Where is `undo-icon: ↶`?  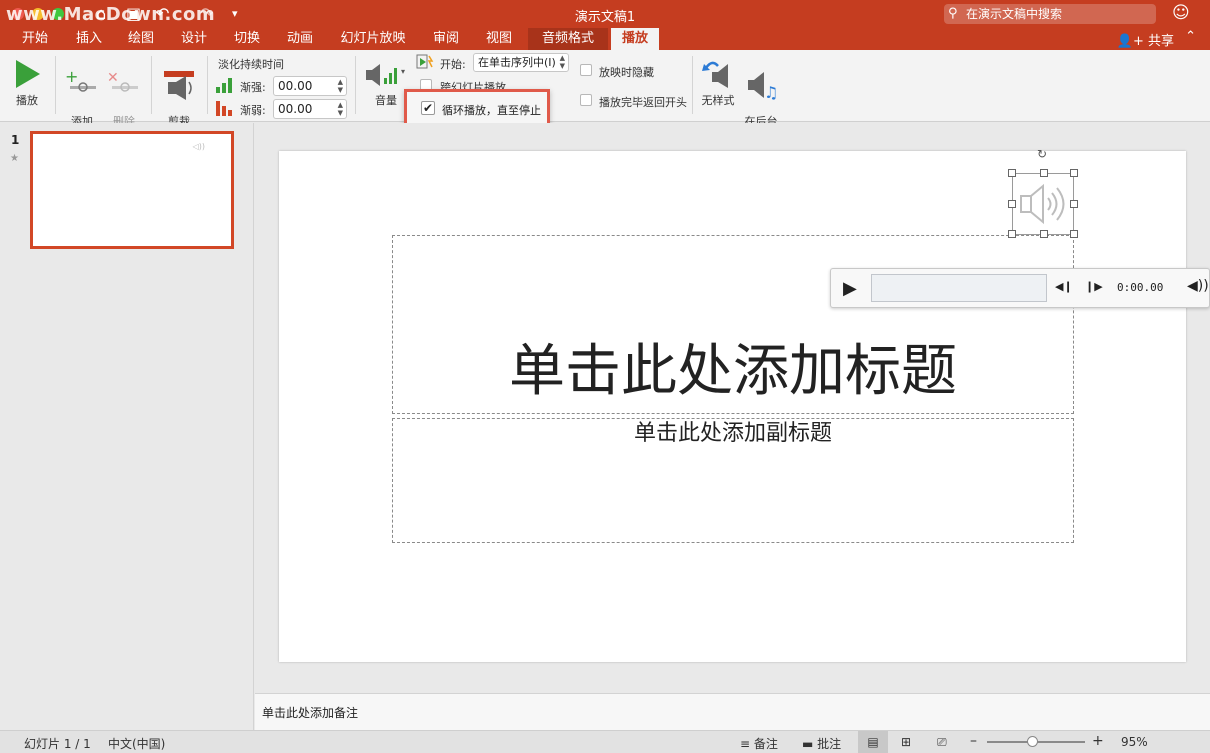 undo-icon: ↶ is located at coordinates (162, 13).